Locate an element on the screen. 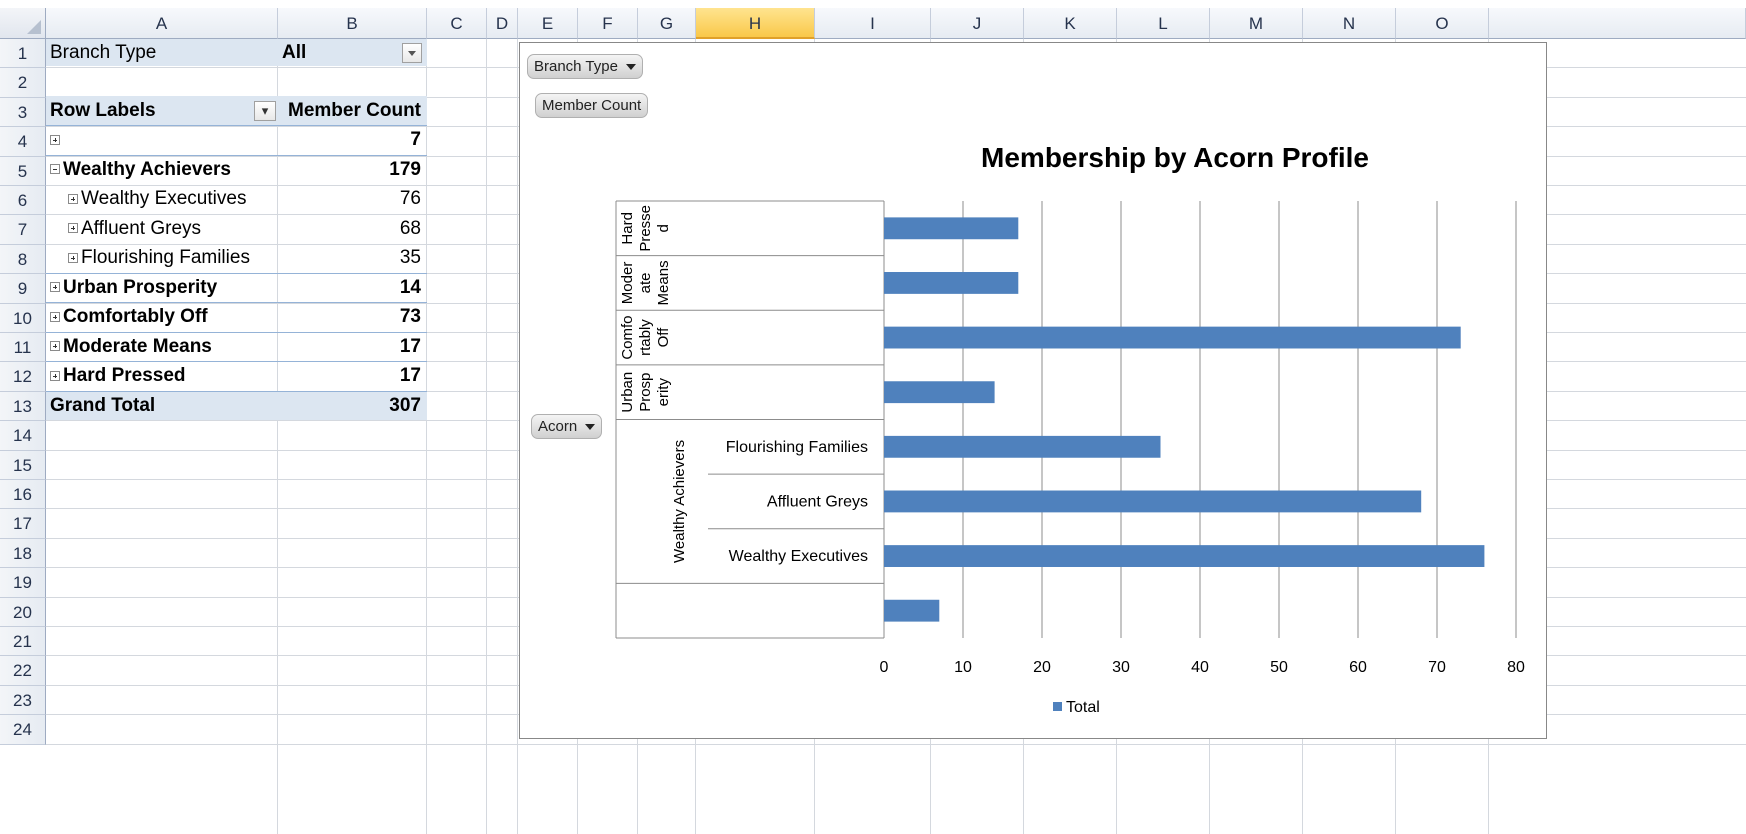 The width and height of the screenshot is (1746, 834). pivot-row-value: 68 is located at coordinates (410, 228).